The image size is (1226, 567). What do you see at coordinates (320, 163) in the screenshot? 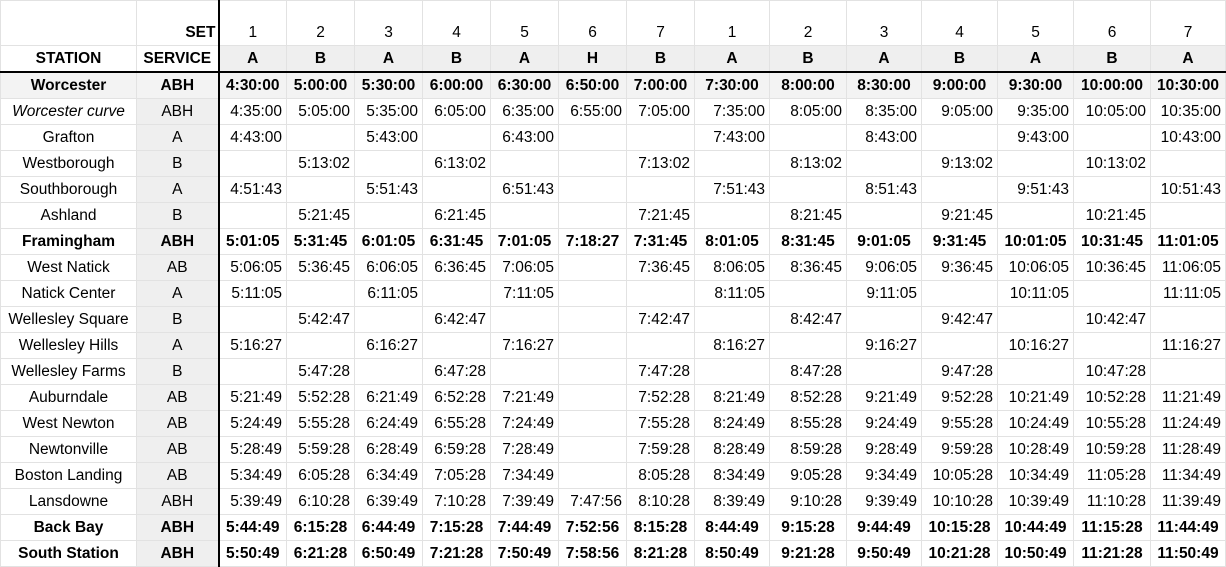
I see `departure-time-cell: 5:13:02` at bounding box center [320, 163].